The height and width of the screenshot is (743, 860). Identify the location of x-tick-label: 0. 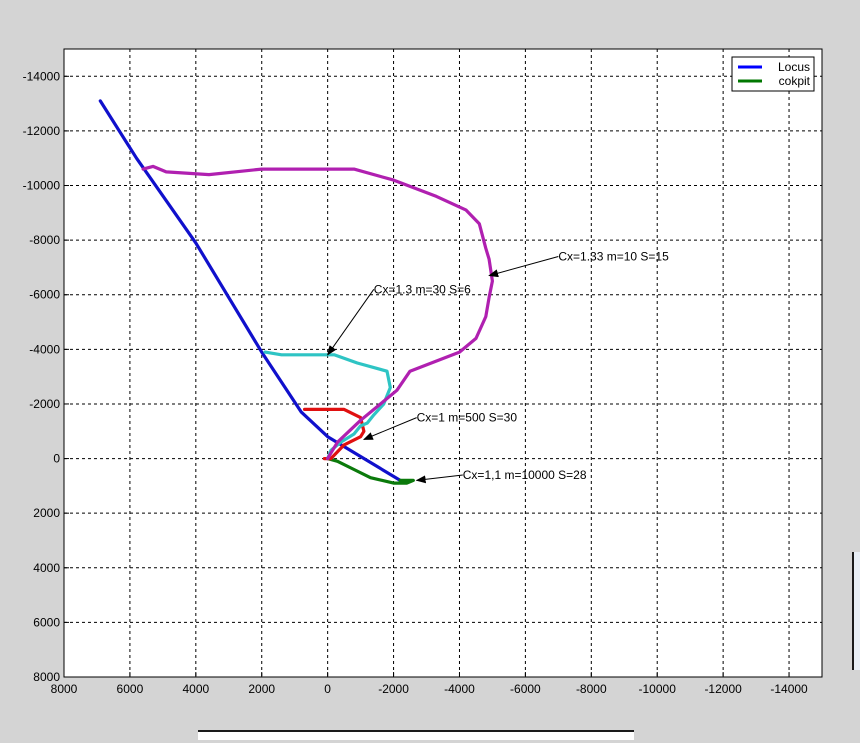
(327, 689).